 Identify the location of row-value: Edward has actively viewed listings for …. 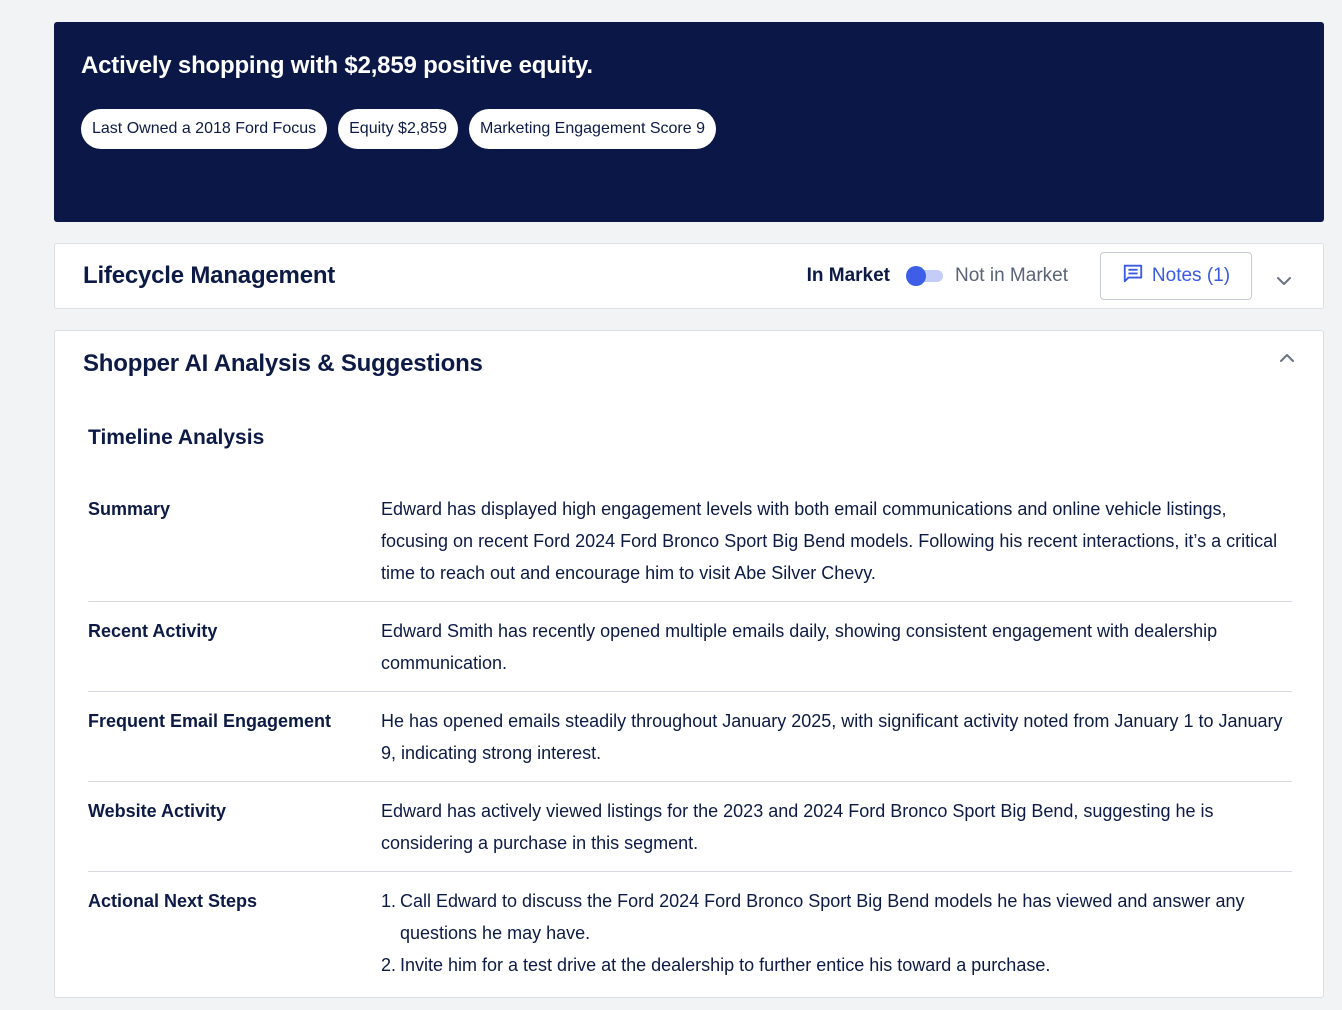
(797, 827).